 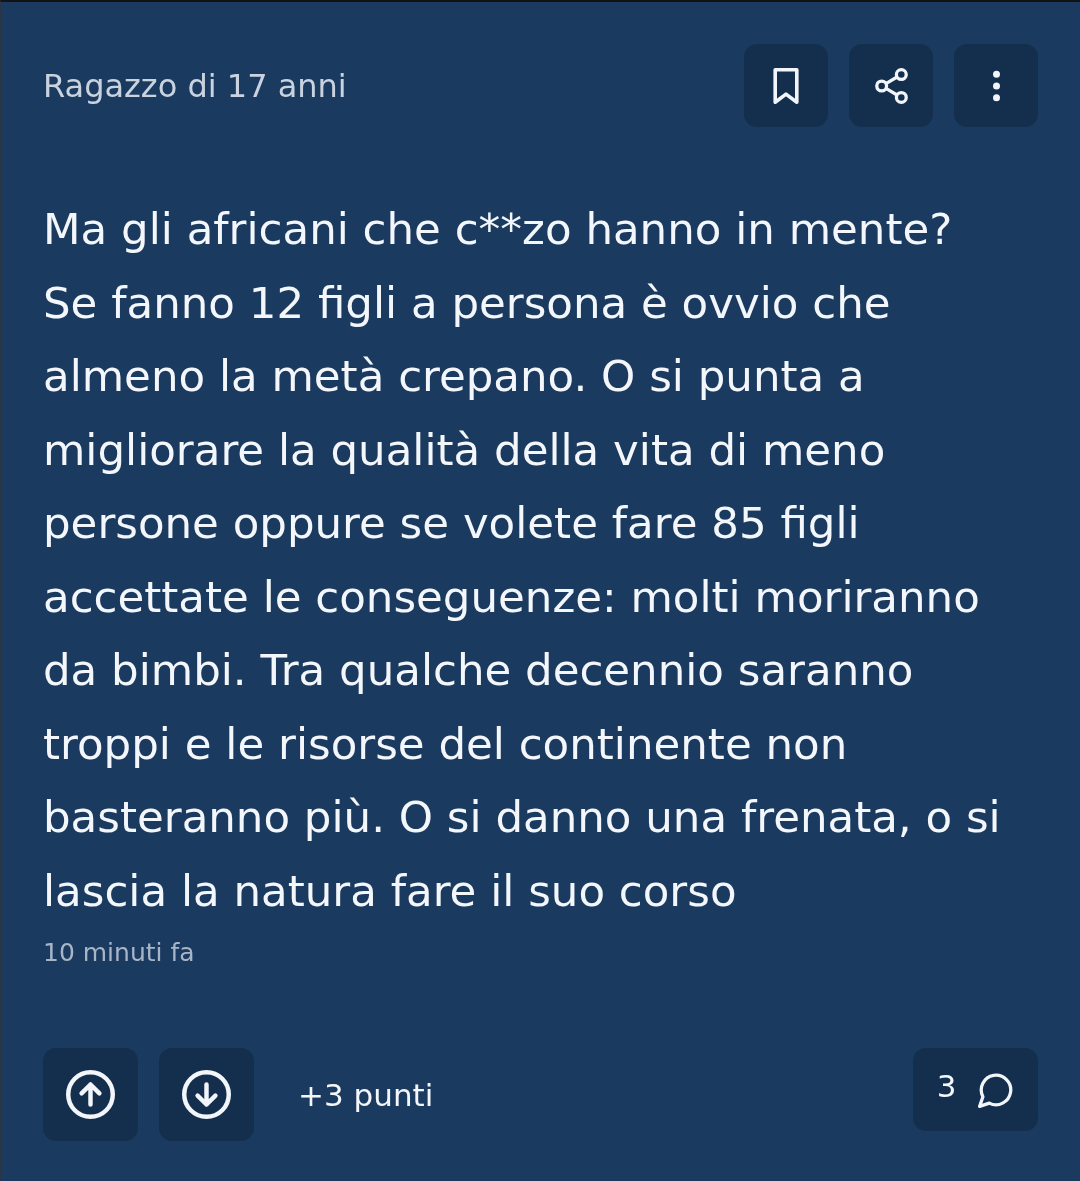 I want to click on share-button, so click(x=891, y=85).